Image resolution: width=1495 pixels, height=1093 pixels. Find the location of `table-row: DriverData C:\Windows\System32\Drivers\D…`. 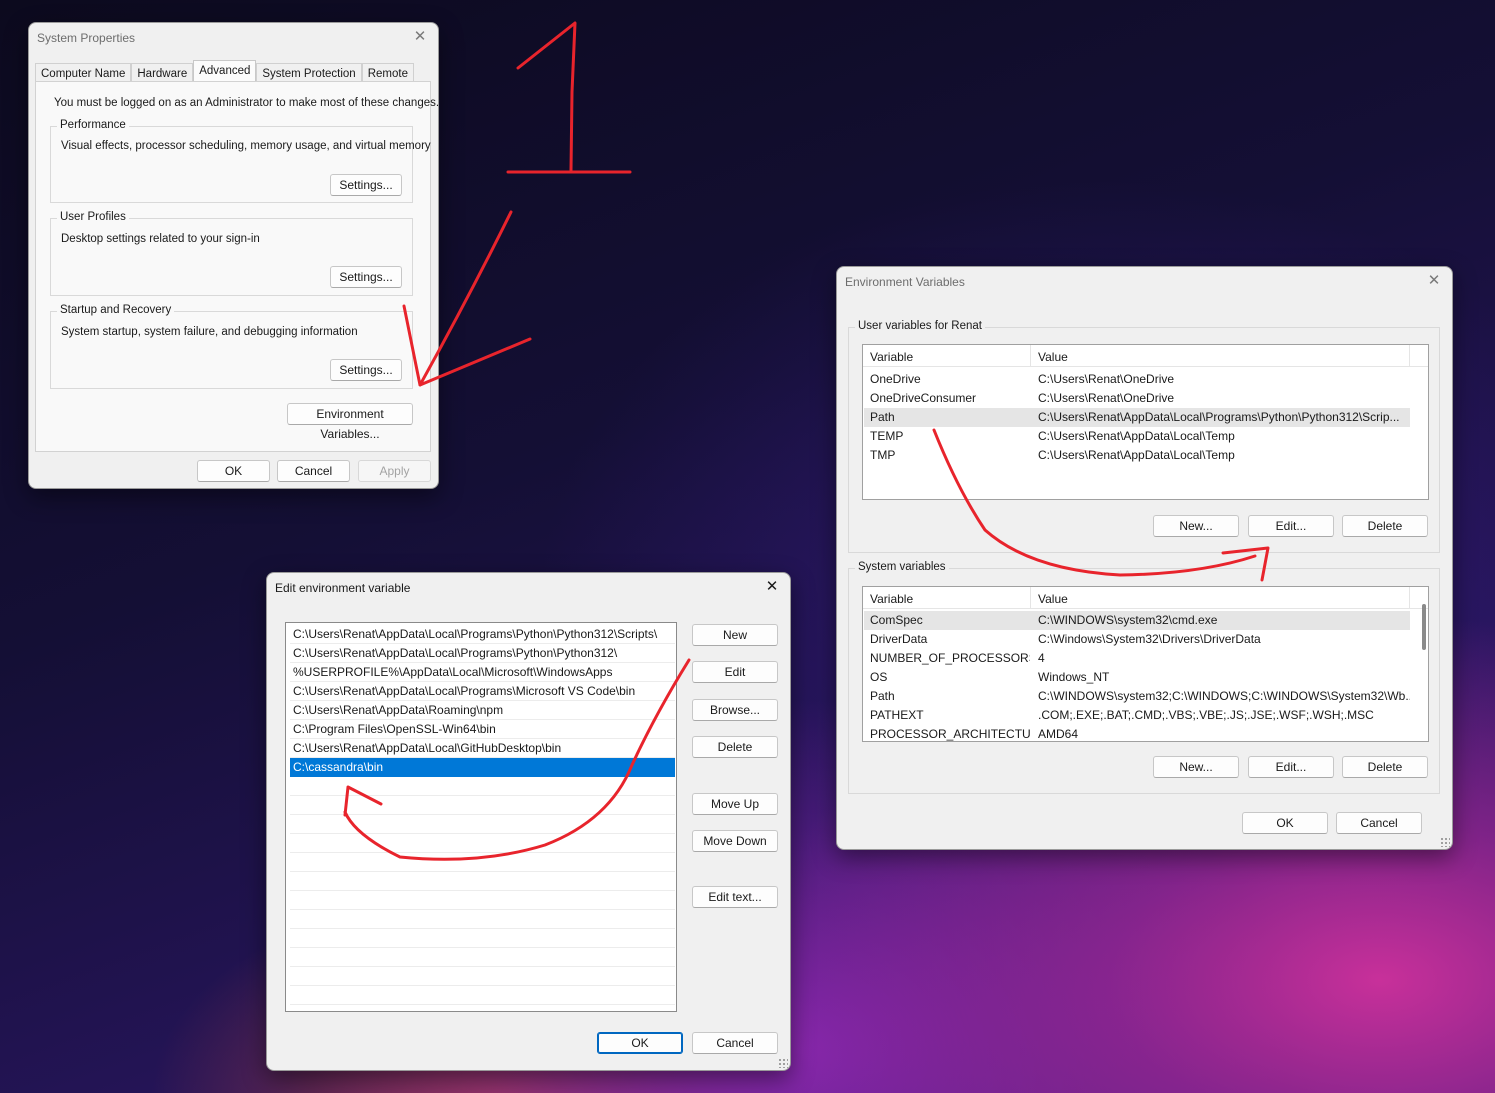

table-row: DriverData C:\Windows\System32\Drivers\D… is located at coordinates (1145, 639).